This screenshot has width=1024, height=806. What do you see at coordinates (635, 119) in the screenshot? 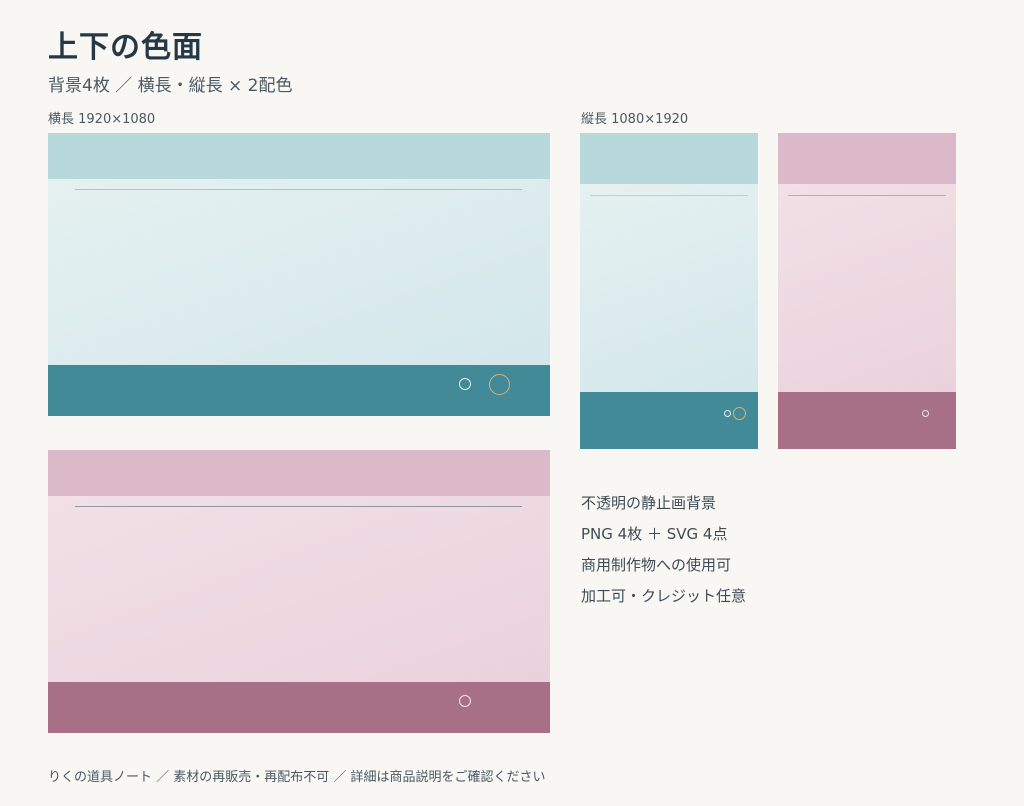
I see `portrait-label: 縦長 1080×1920` at bounding box center [635, 119].